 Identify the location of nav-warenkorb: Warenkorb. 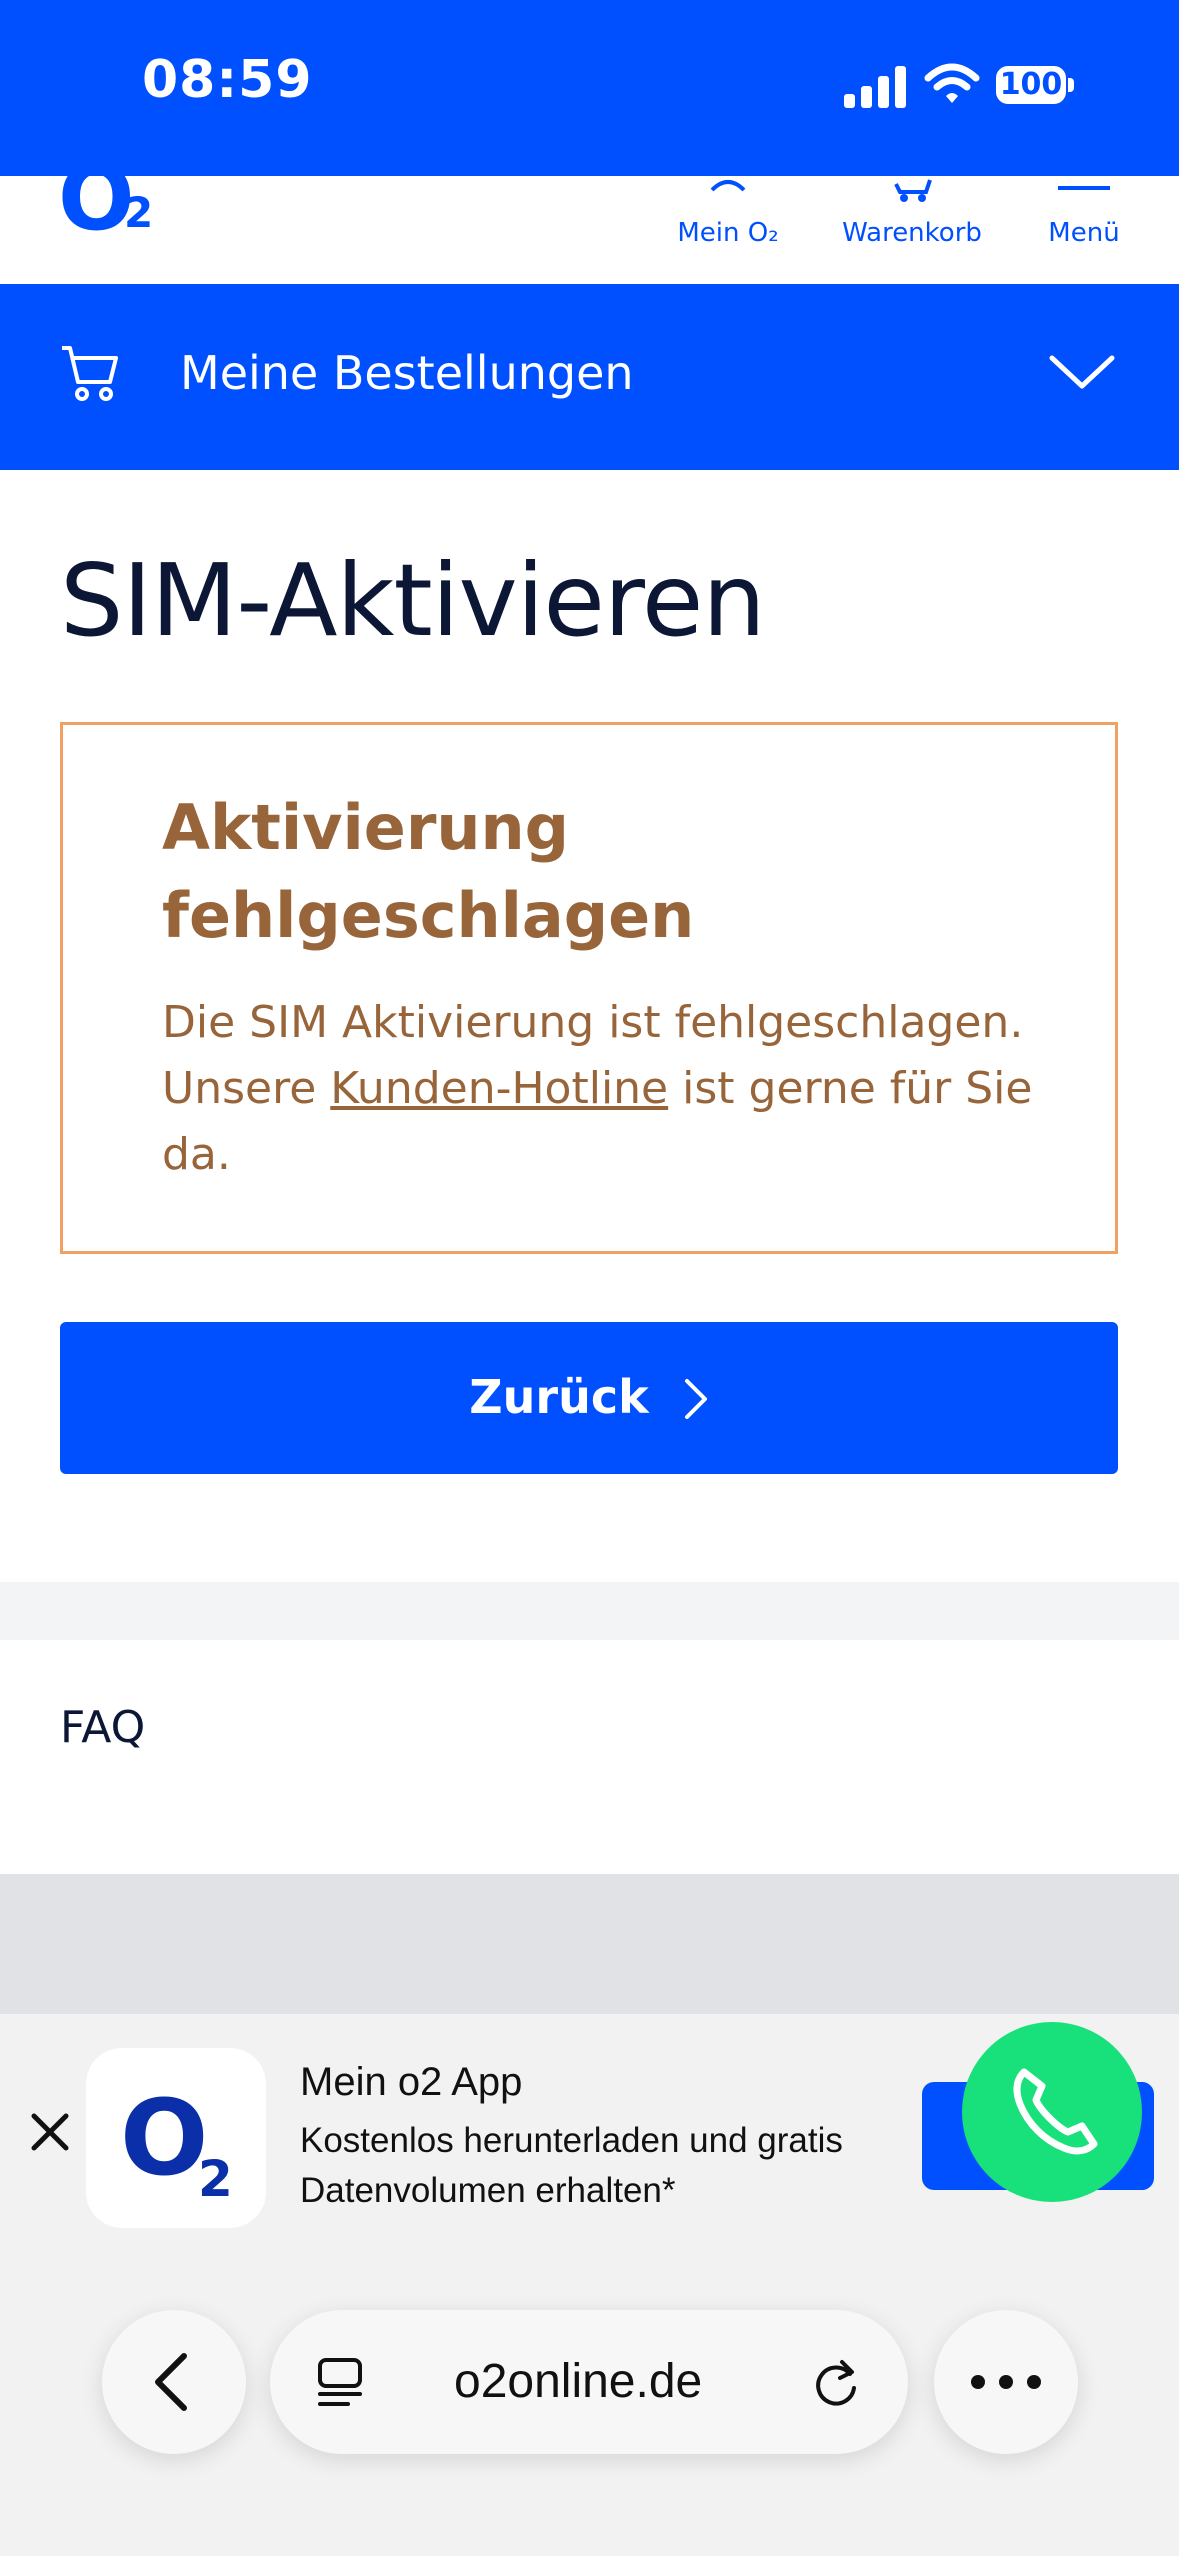
(912, 230).